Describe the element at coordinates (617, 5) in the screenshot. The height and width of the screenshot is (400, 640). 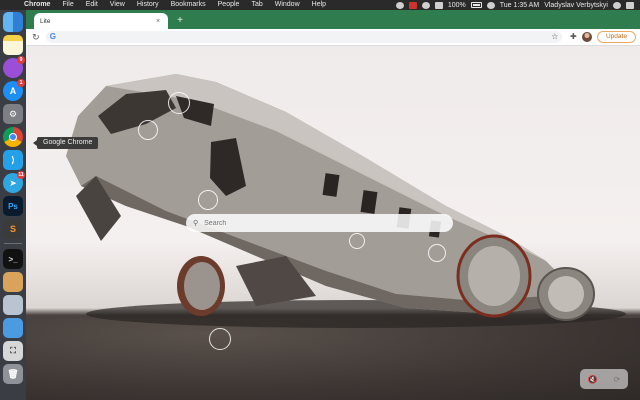
I see `spotlight-icon` at that location.